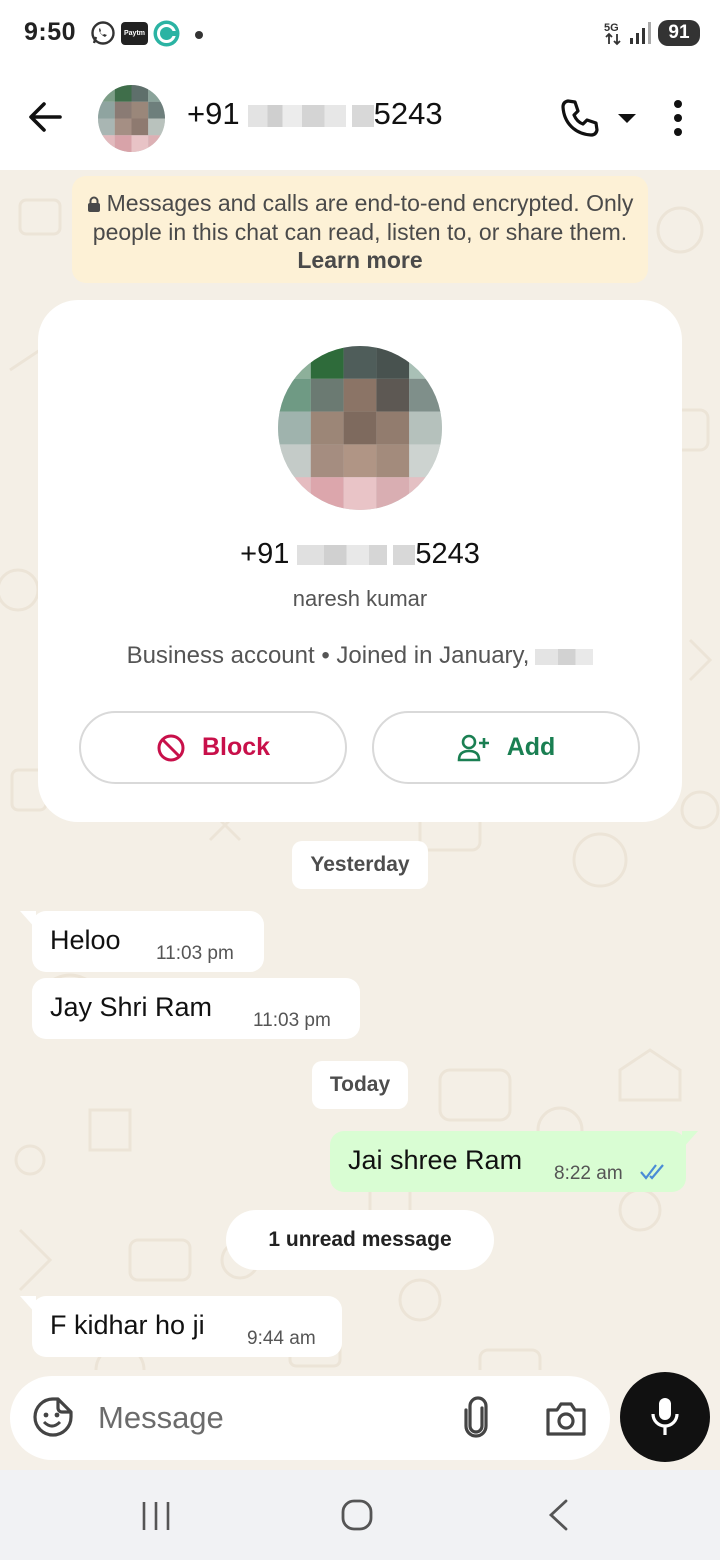 The width and height of the screenshot is (720, 1560). Describe the element at coordinates (127, 1325) in the screenshot. I see `message-text: F kidhar ho ji` at that location.